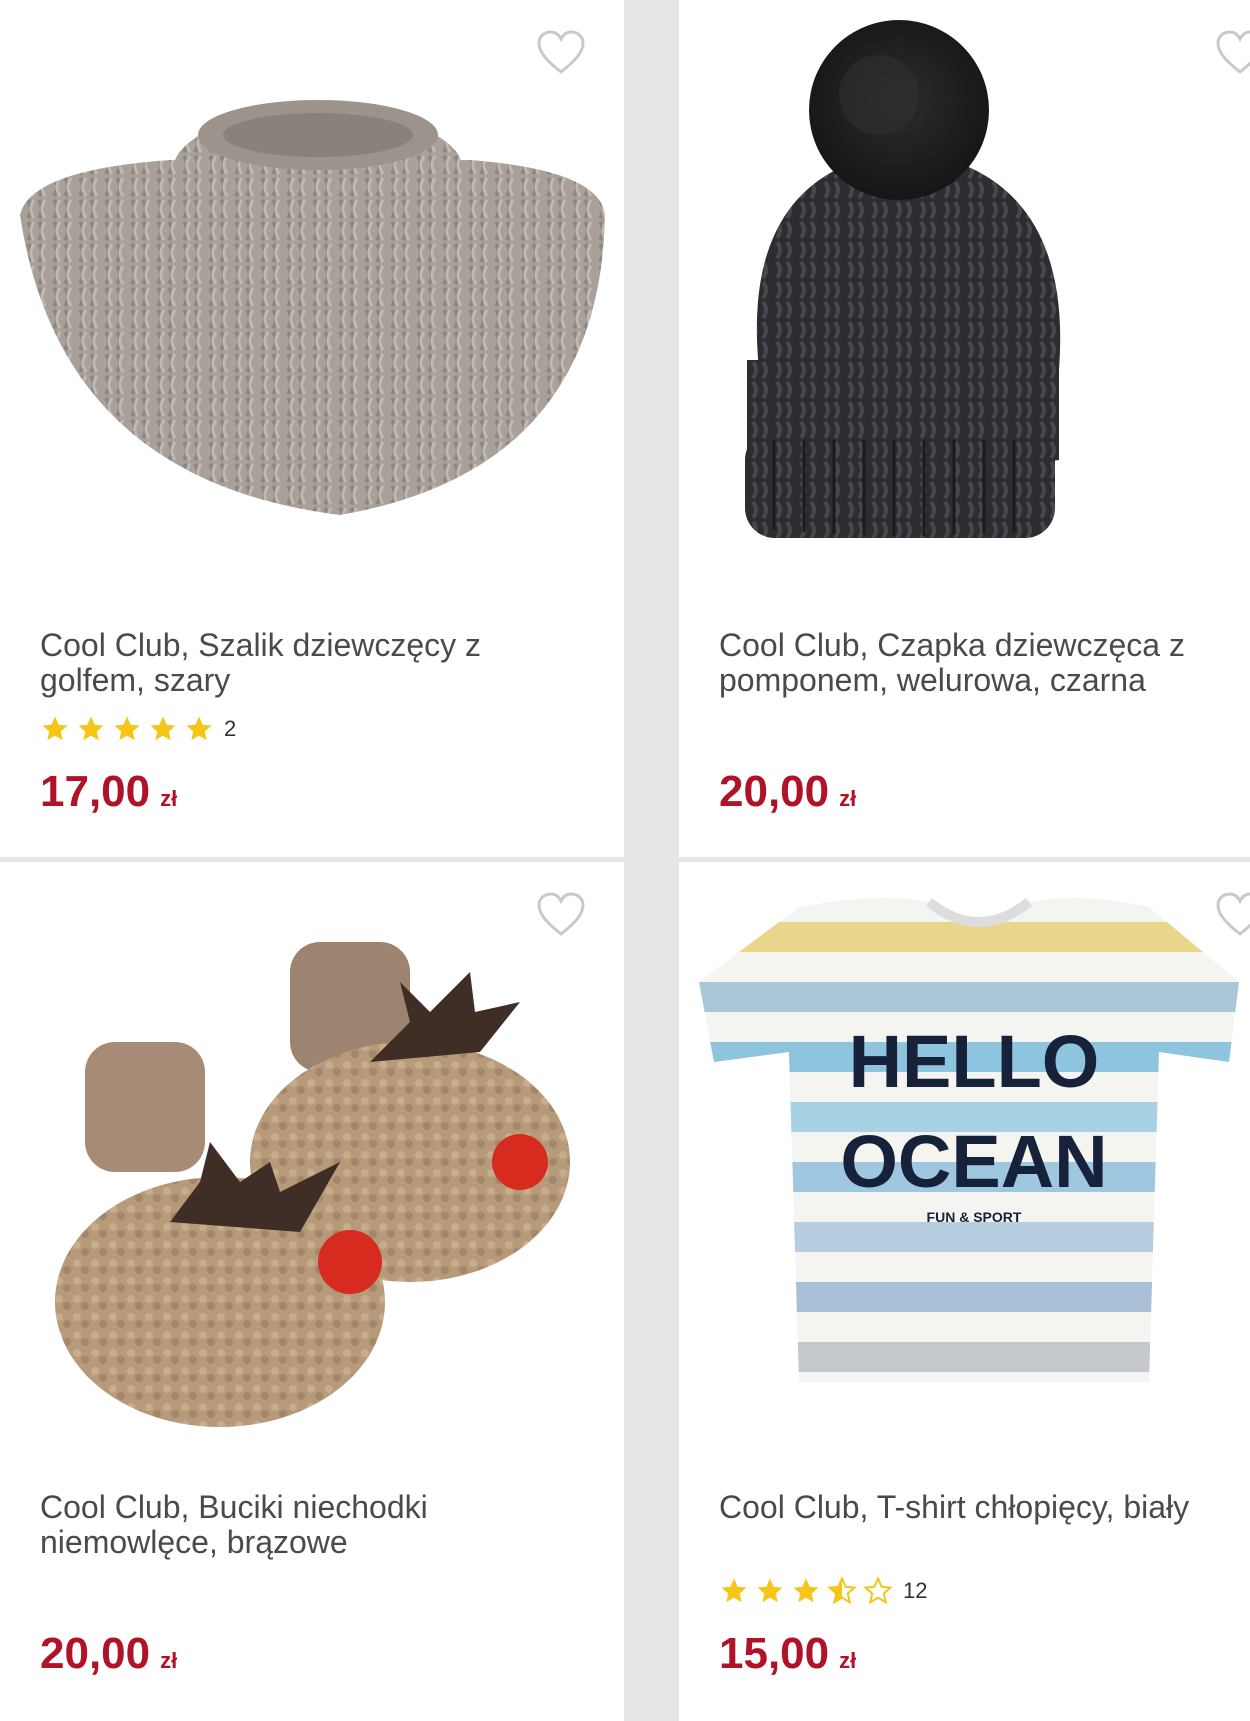 This screenshot has height=1721, width=1250. What do you see at coordinates (974, 1217) in the screenshot?
I see `shirt-print-fun-sport: FUN & SPORT` at bounding box center [974, 1217].